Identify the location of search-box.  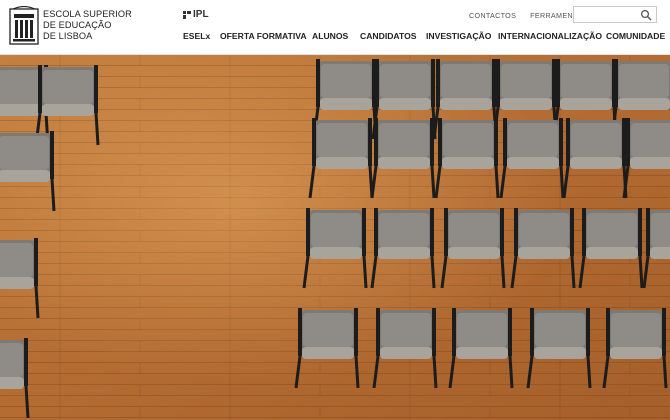
(615, 14).